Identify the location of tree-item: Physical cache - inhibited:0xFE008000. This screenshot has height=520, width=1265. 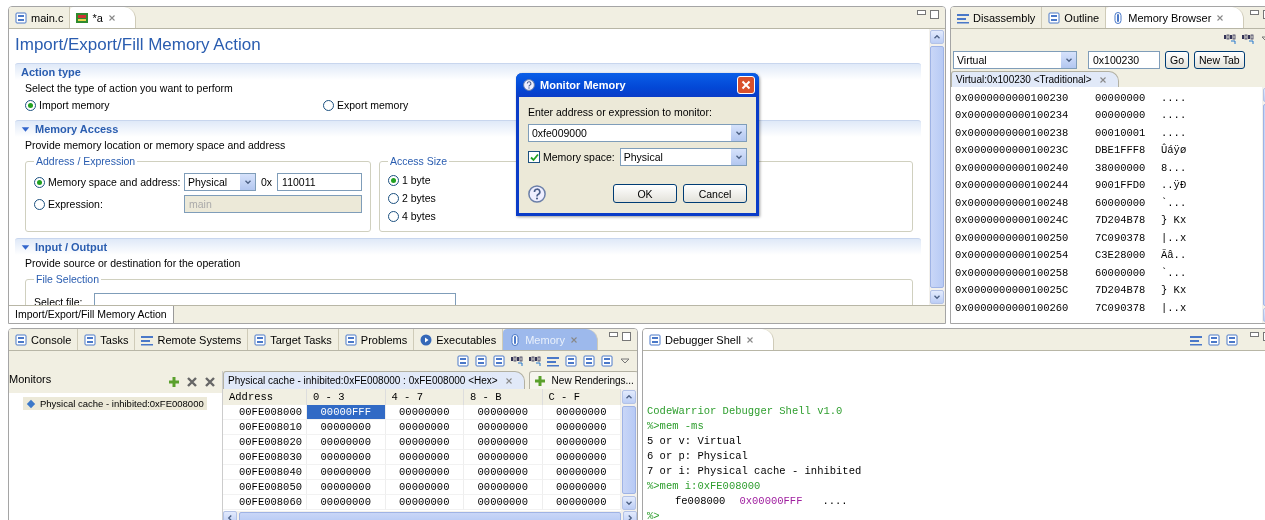
(115, 403).